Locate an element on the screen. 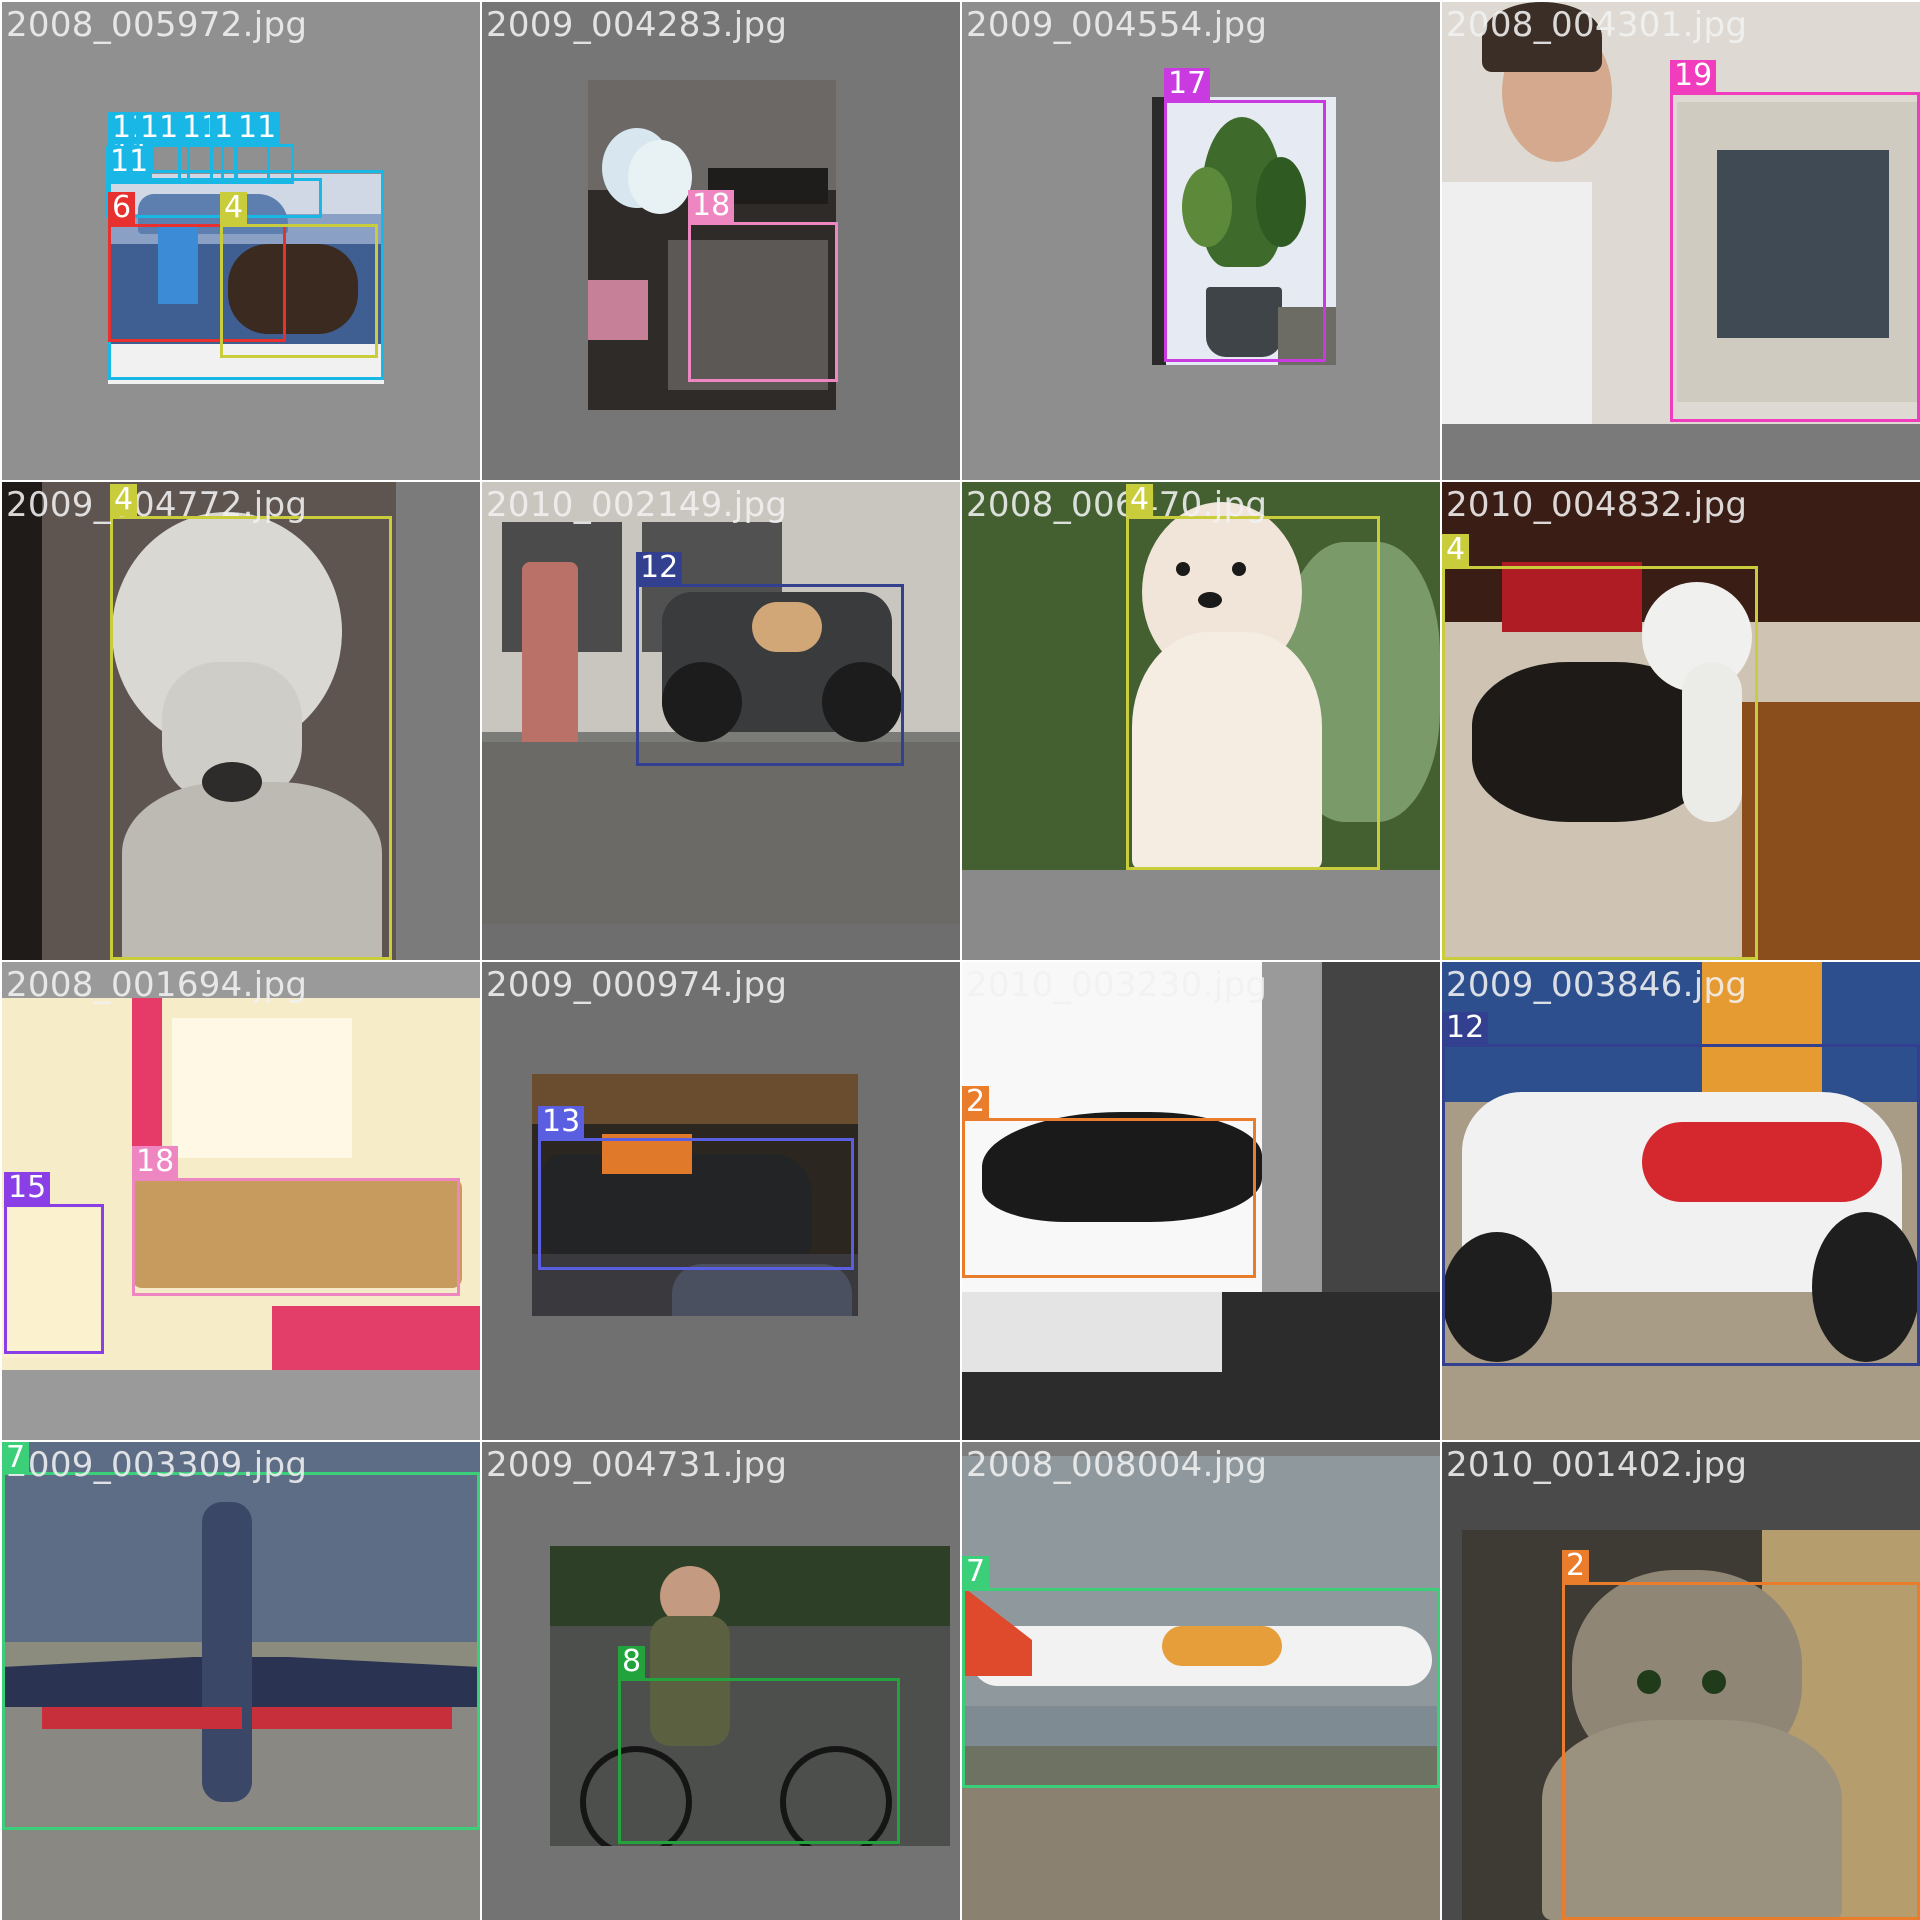  filename-label: 2008_004301.jpg is located at coordinates (1597, 25).